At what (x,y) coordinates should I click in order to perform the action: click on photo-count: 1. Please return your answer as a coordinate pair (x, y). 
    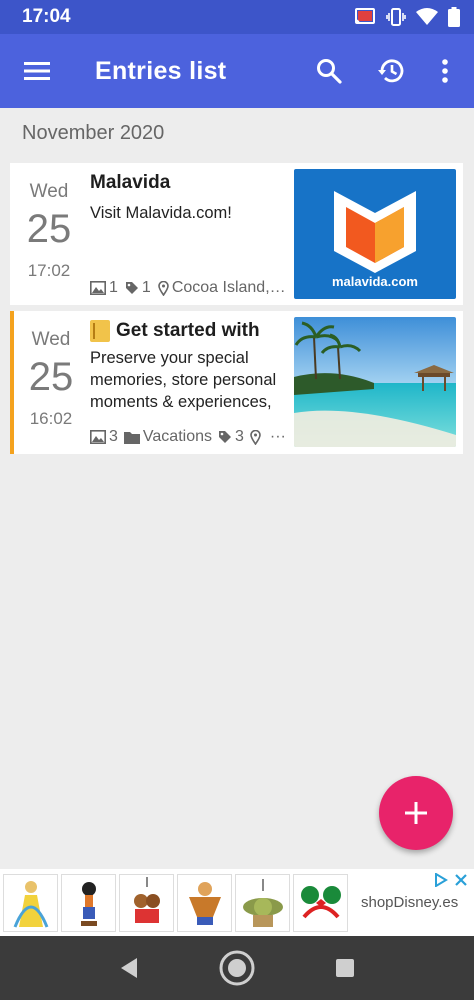
    Looking at the image, I should click on (113, 287).